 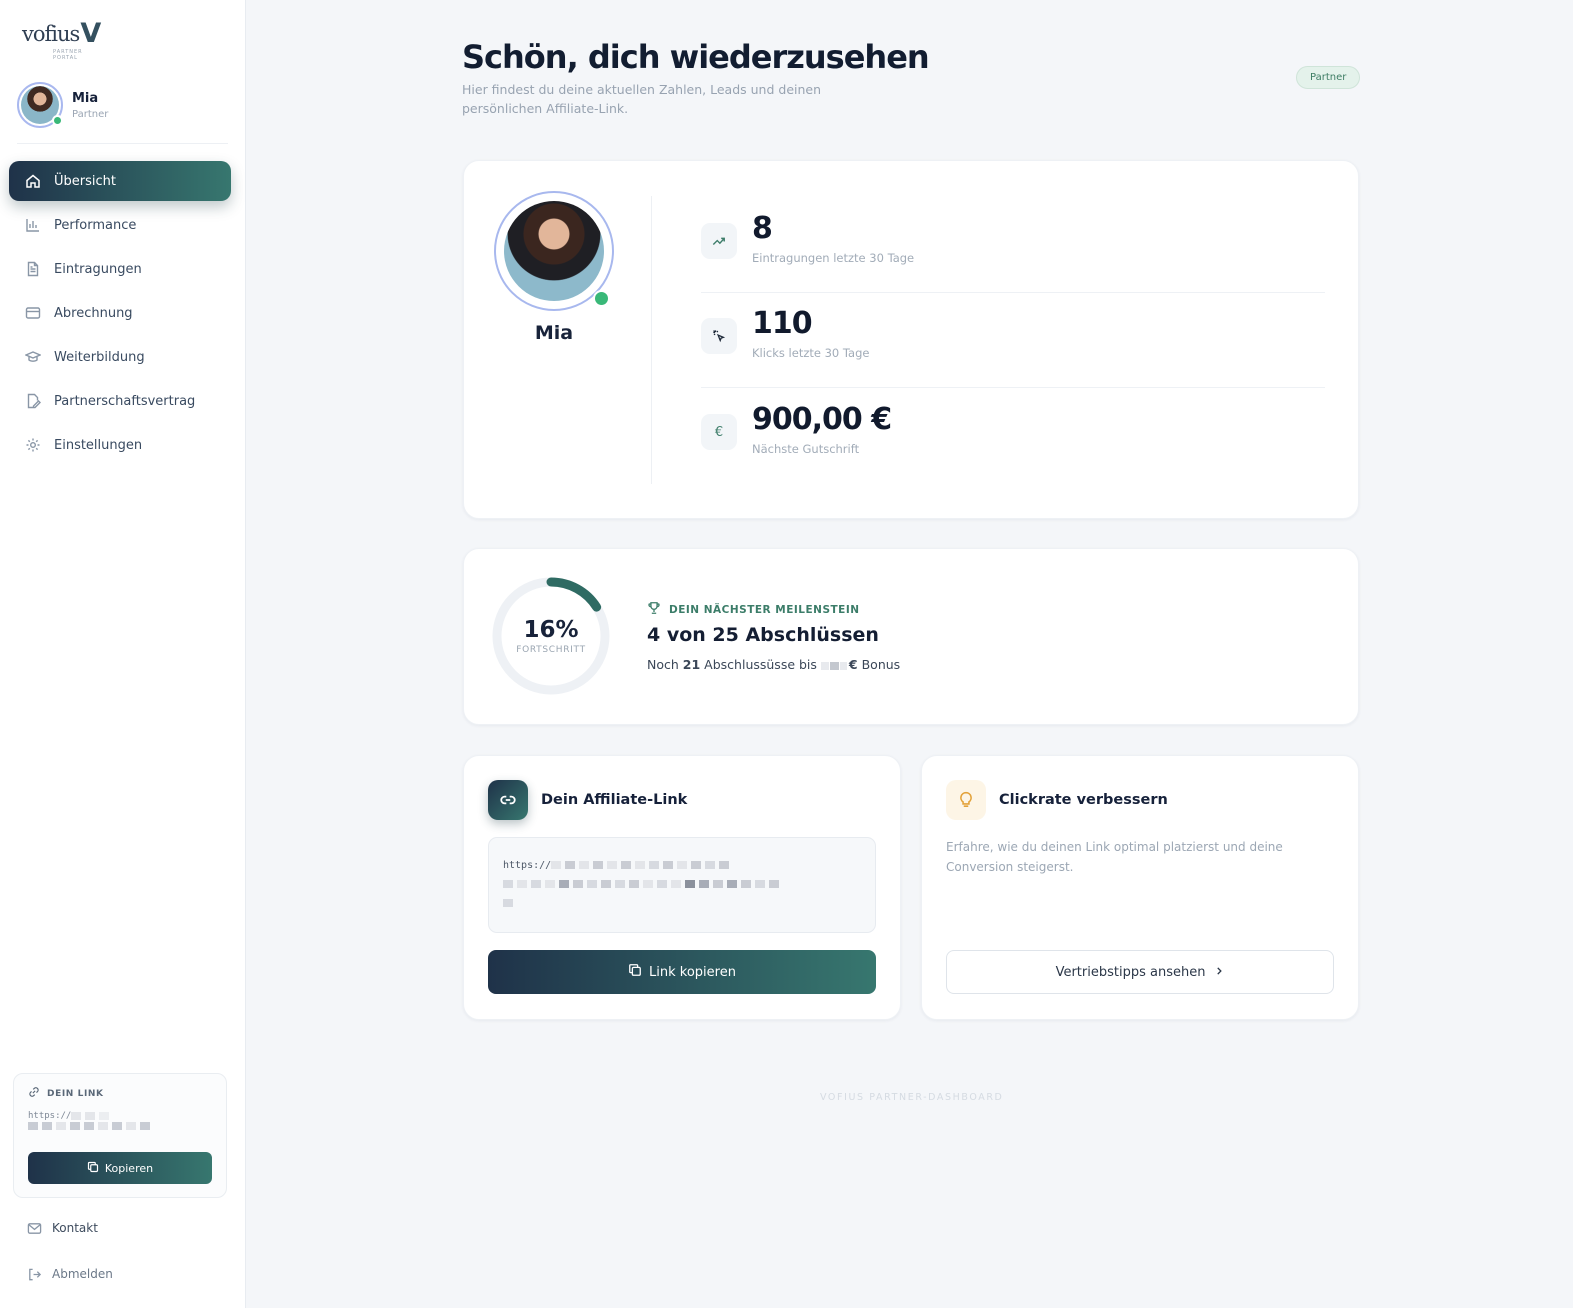 I want to click on logo-tagline: PARTNER PORTAL, so click(x=68, y=55).